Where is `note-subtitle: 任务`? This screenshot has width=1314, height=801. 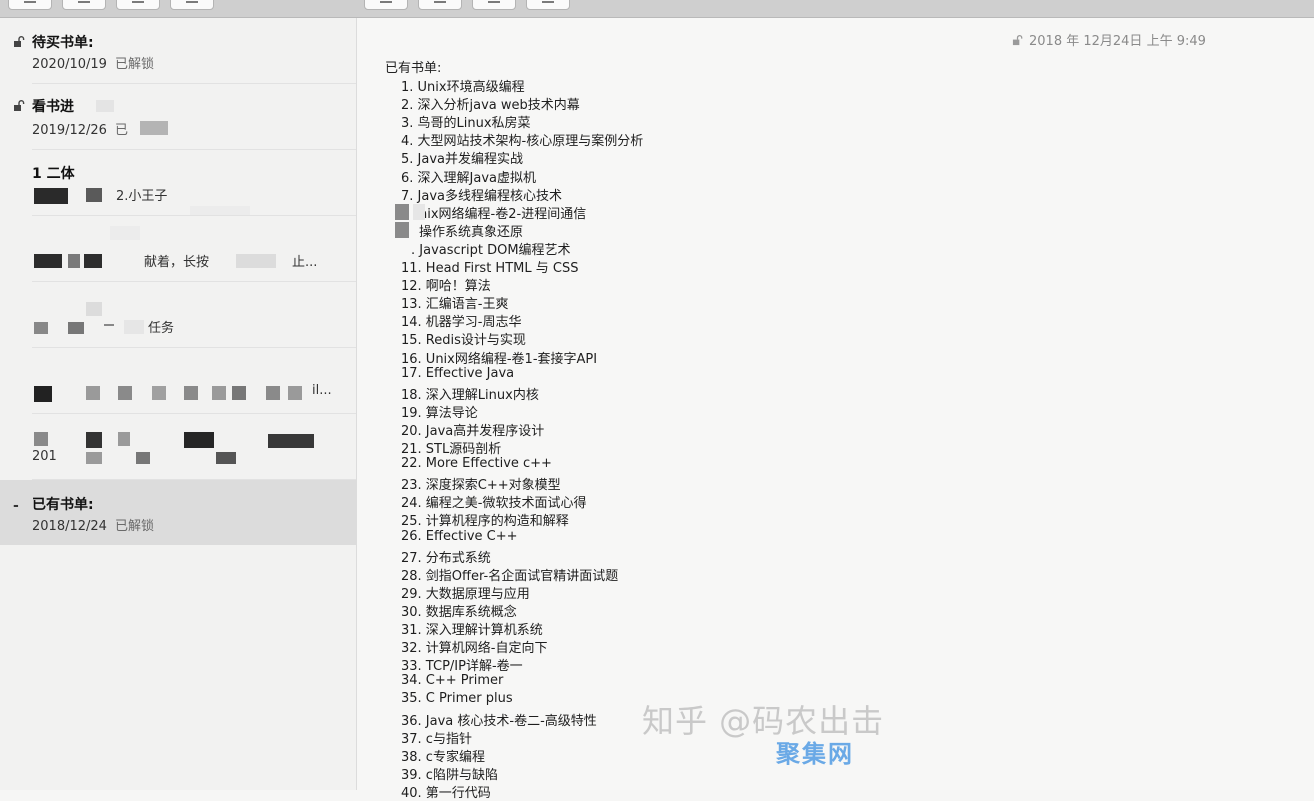 note-subtitle: 任务 is located at coordinates (161, 328).